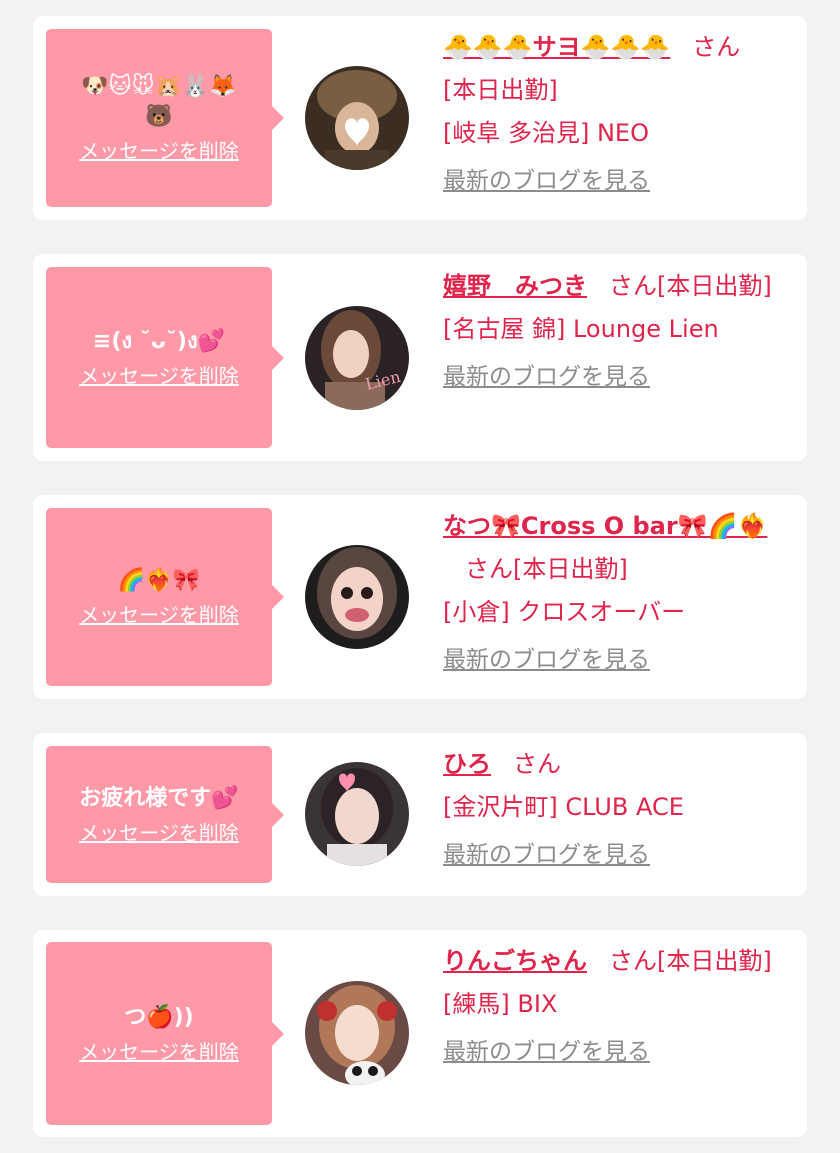 The width and height of the screenshot is (840, 1153). I want to click on cast-info: ひろ さん [金沢片町] CLUB ACE 最新のブログを見る, so click(618, 807).